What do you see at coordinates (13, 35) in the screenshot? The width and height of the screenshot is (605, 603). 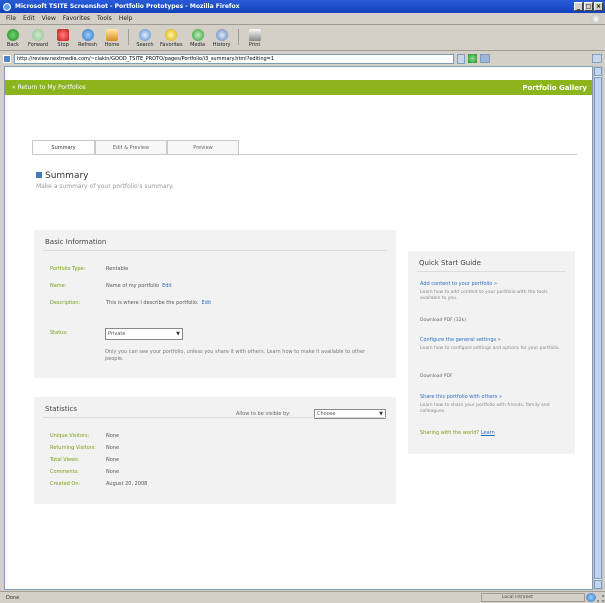 I see `back-icon` at bounding box center [13, 35].